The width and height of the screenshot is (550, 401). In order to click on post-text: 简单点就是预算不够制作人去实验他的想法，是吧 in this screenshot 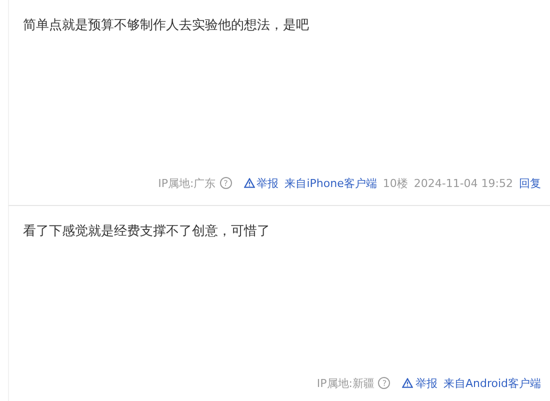, I will do `click(166, 26)`.